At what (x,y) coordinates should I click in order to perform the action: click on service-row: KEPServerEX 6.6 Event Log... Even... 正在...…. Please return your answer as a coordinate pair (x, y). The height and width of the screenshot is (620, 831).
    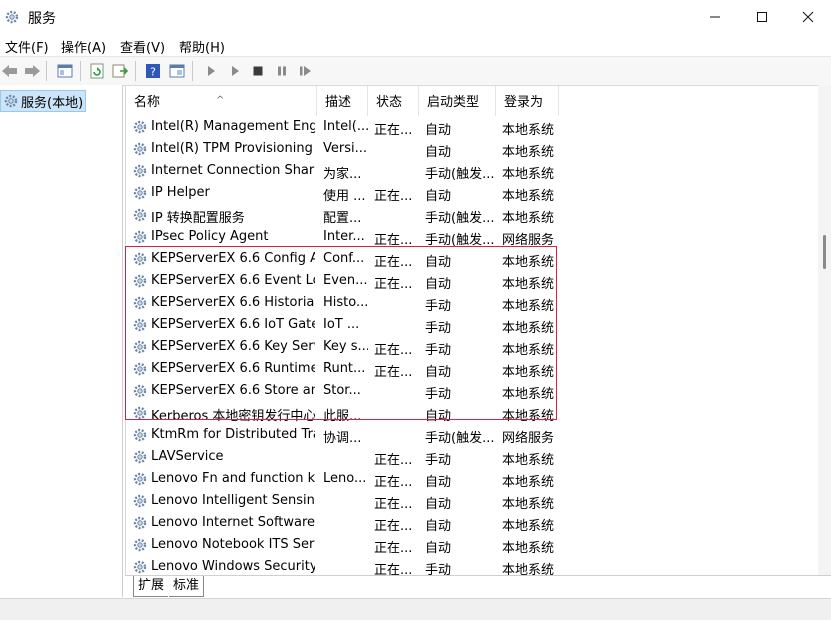
    Looking at the image, I should click on (472, 281).